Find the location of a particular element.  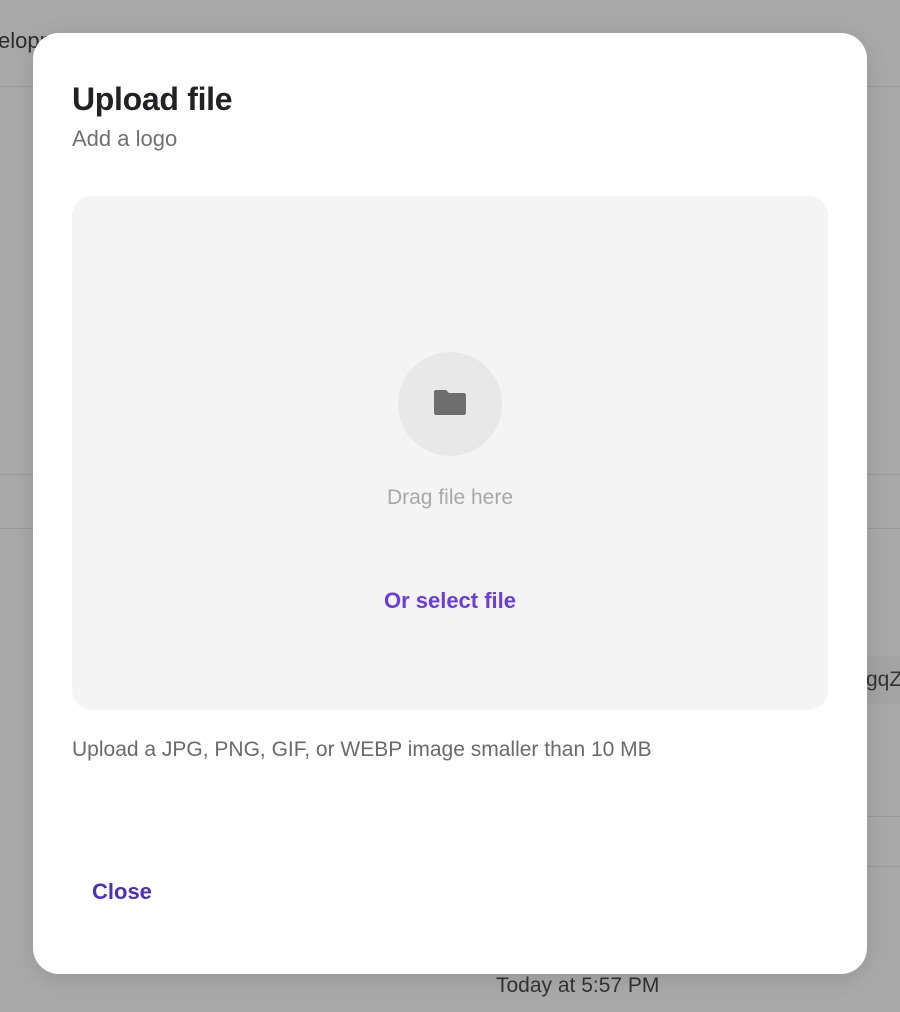

folder-icon-circle is located at coordinates (450, 404).